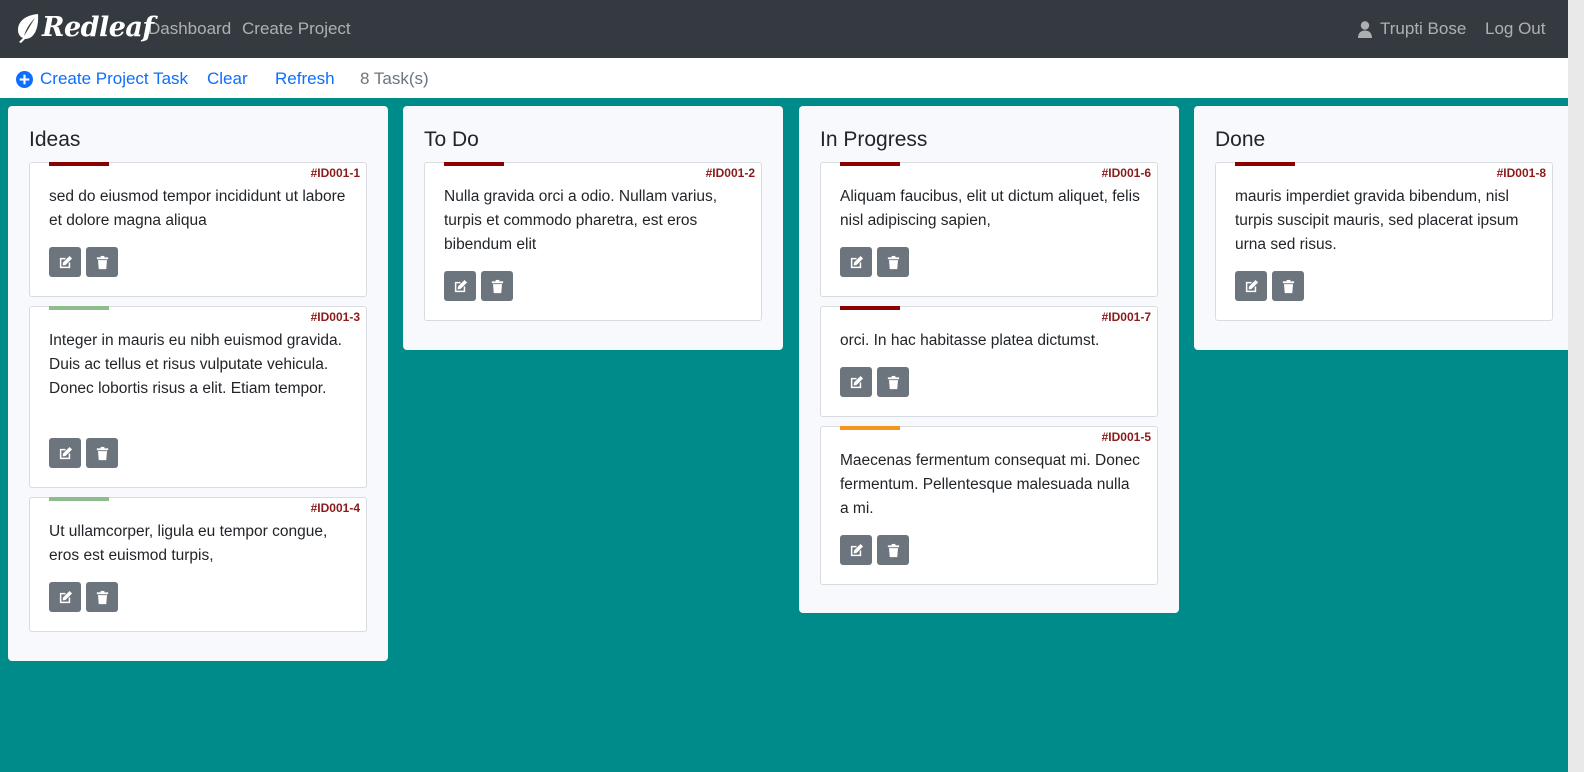 The image size is (1584, 772). I want to click on create-task-label: Create Project Task, so click(114, 78).